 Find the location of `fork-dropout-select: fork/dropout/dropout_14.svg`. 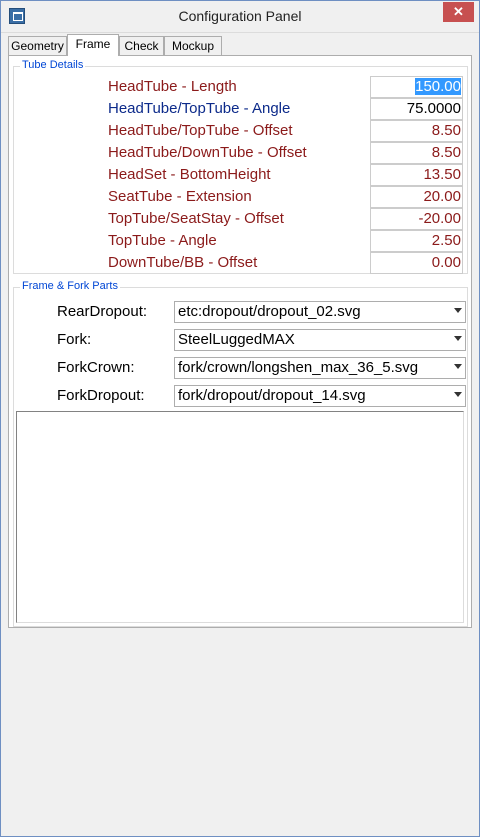

fork-dropout-select: fork/dropout/dropout_14.svg is located at coordinates (320, 396).